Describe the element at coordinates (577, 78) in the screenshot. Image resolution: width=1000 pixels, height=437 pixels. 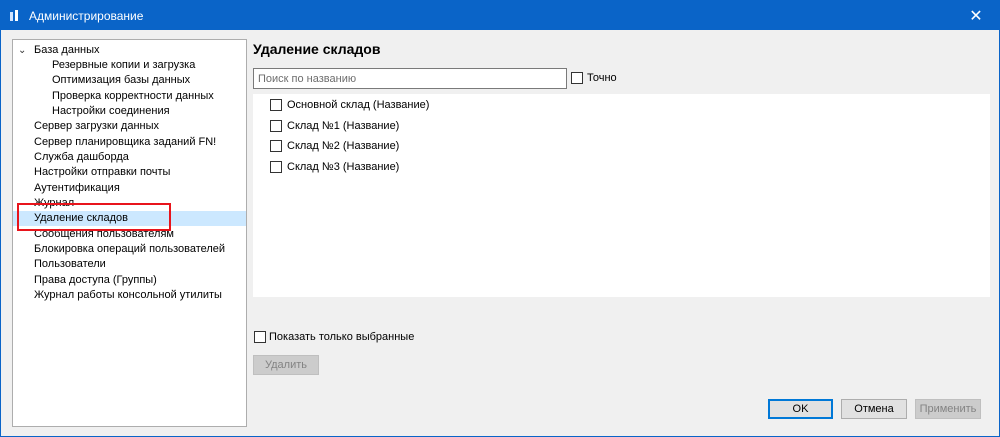
I see `exact-match-checkbox` at that location.